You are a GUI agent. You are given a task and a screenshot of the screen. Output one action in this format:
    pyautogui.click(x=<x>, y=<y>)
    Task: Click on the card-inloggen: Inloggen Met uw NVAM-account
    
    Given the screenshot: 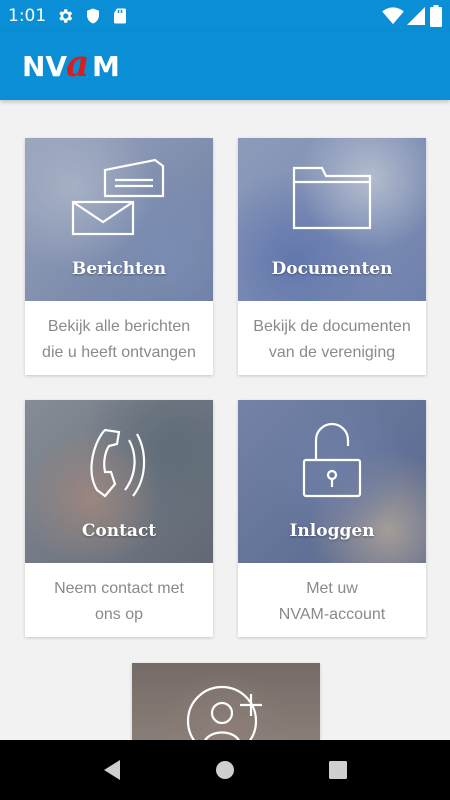 What is the action you would take?
    pyautogui.click(x=332, y=518)
    